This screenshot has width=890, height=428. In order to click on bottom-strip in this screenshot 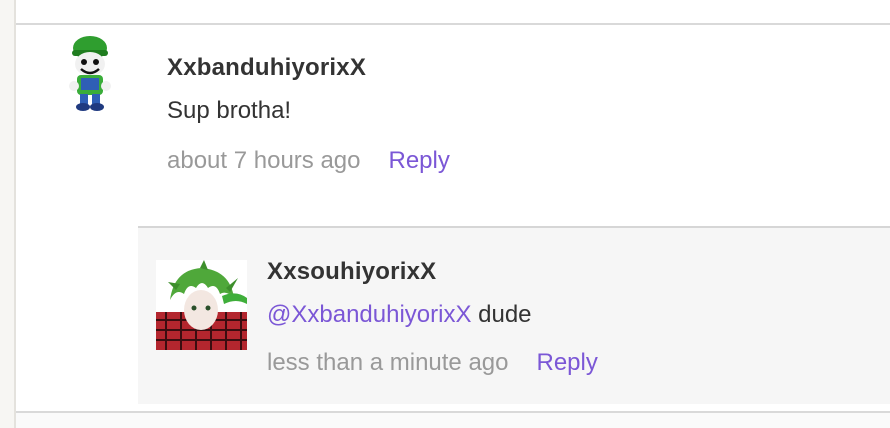, I will do `click(453, 420)`.